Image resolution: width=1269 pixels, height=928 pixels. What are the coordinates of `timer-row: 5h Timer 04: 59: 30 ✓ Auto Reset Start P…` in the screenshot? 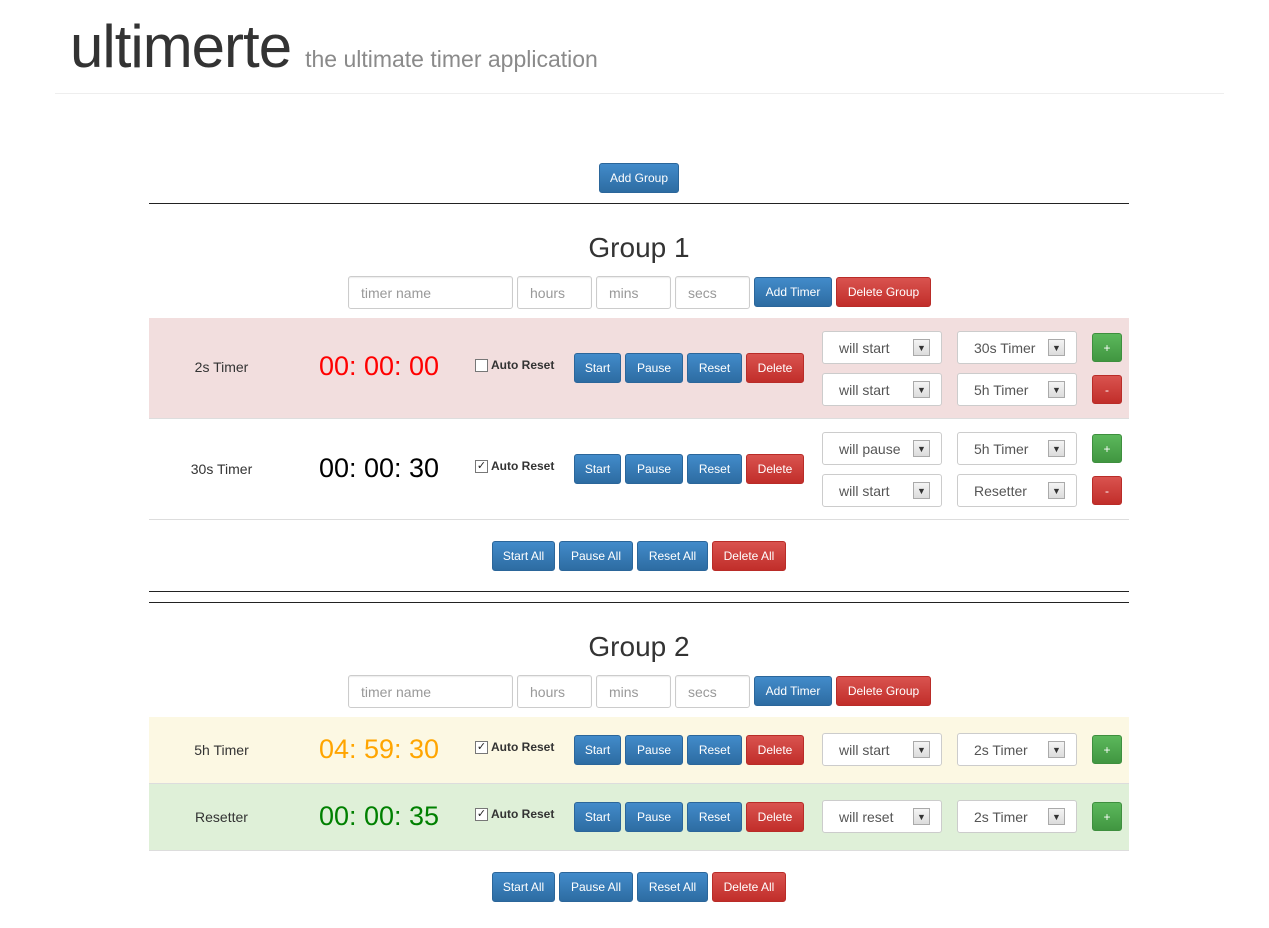 It's located at (639, 750).